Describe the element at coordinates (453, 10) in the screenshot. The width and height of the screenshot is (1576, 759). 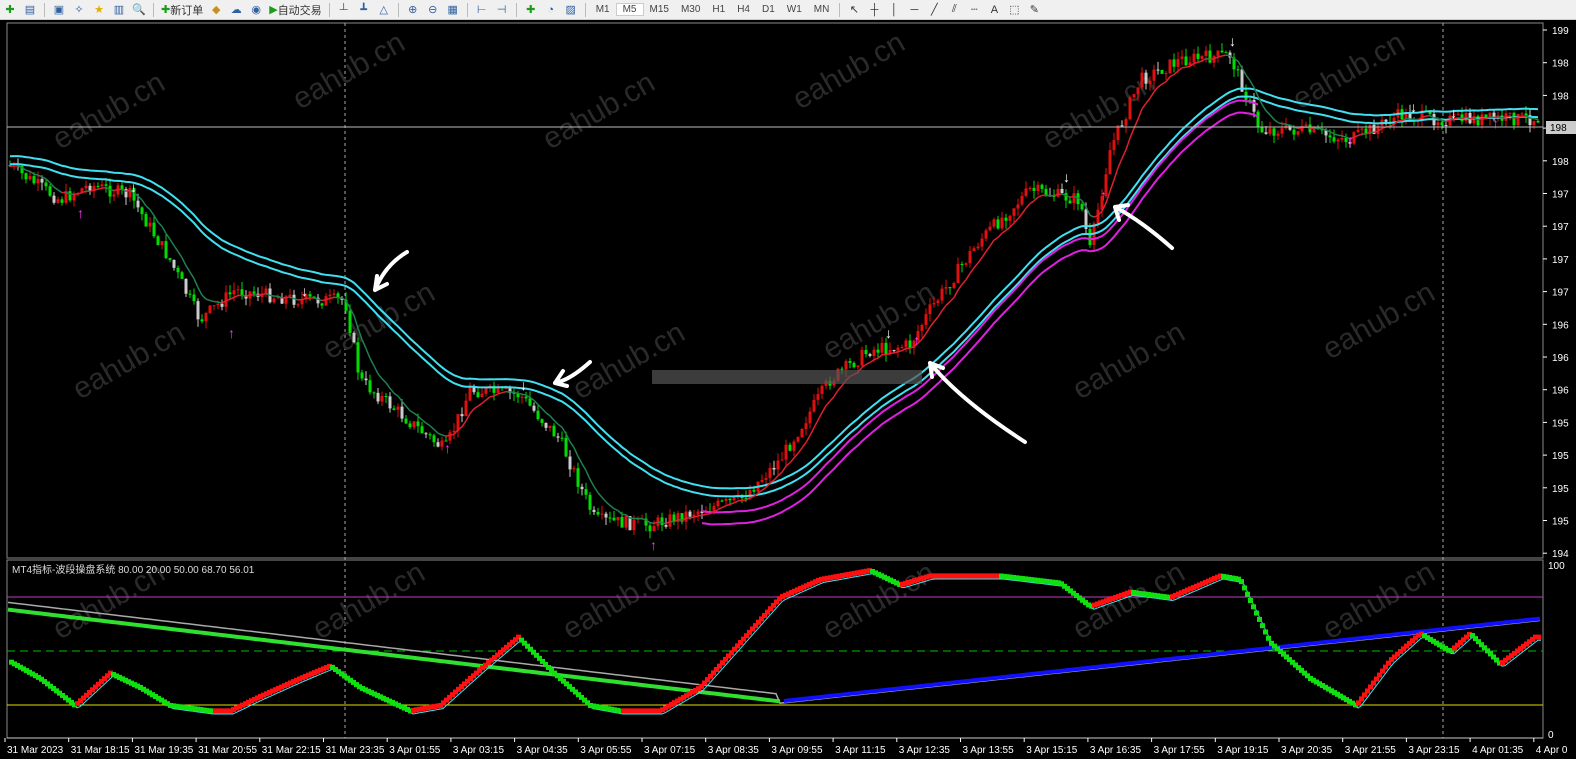
I see `tile-button: ▦` at that location.